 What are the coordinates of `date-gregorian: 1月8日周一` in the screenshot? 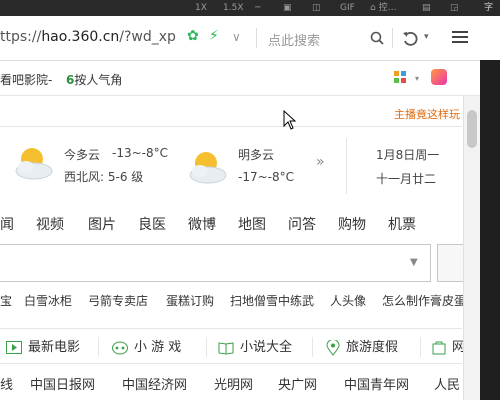 It's located at (408, 155).